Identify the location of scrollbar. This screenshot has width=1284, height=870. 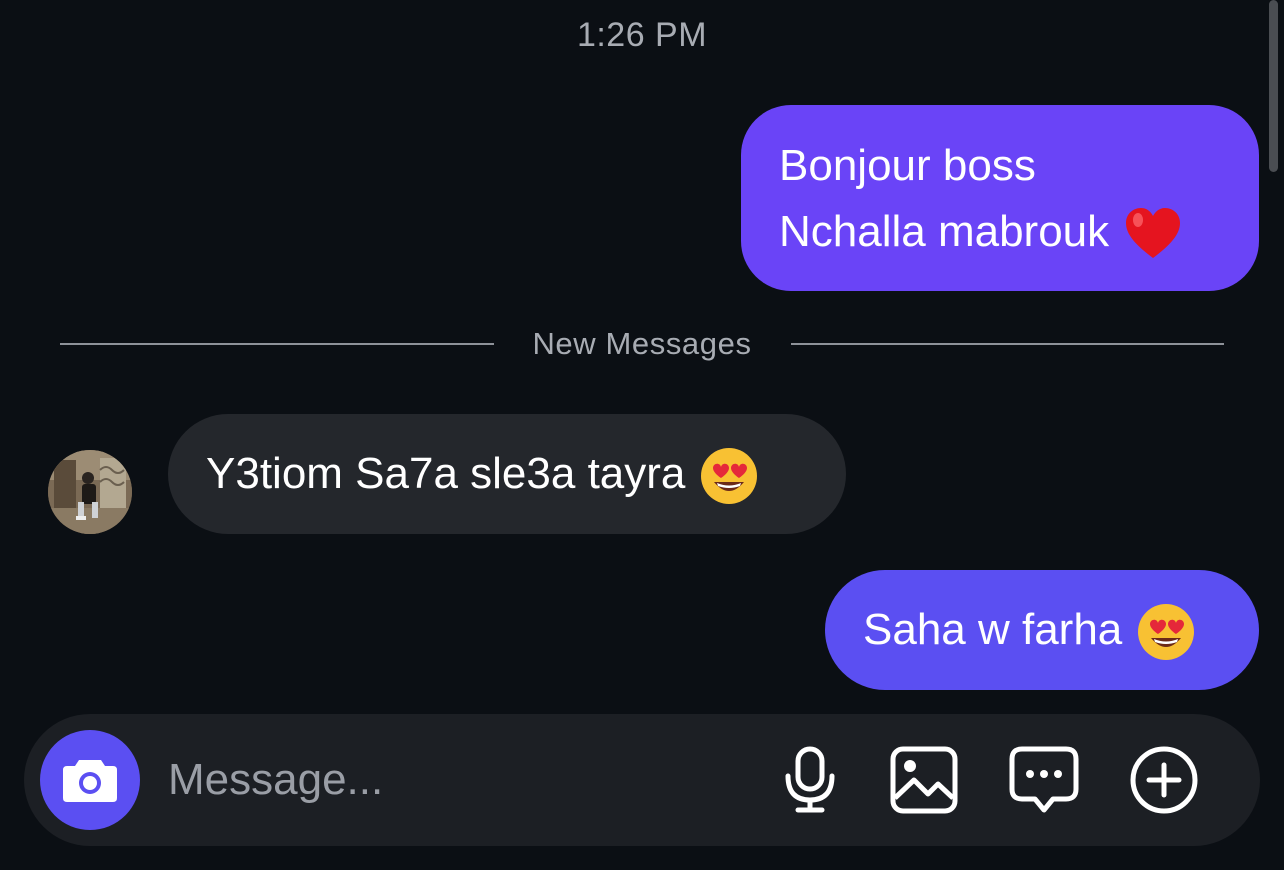
(1273, 86).